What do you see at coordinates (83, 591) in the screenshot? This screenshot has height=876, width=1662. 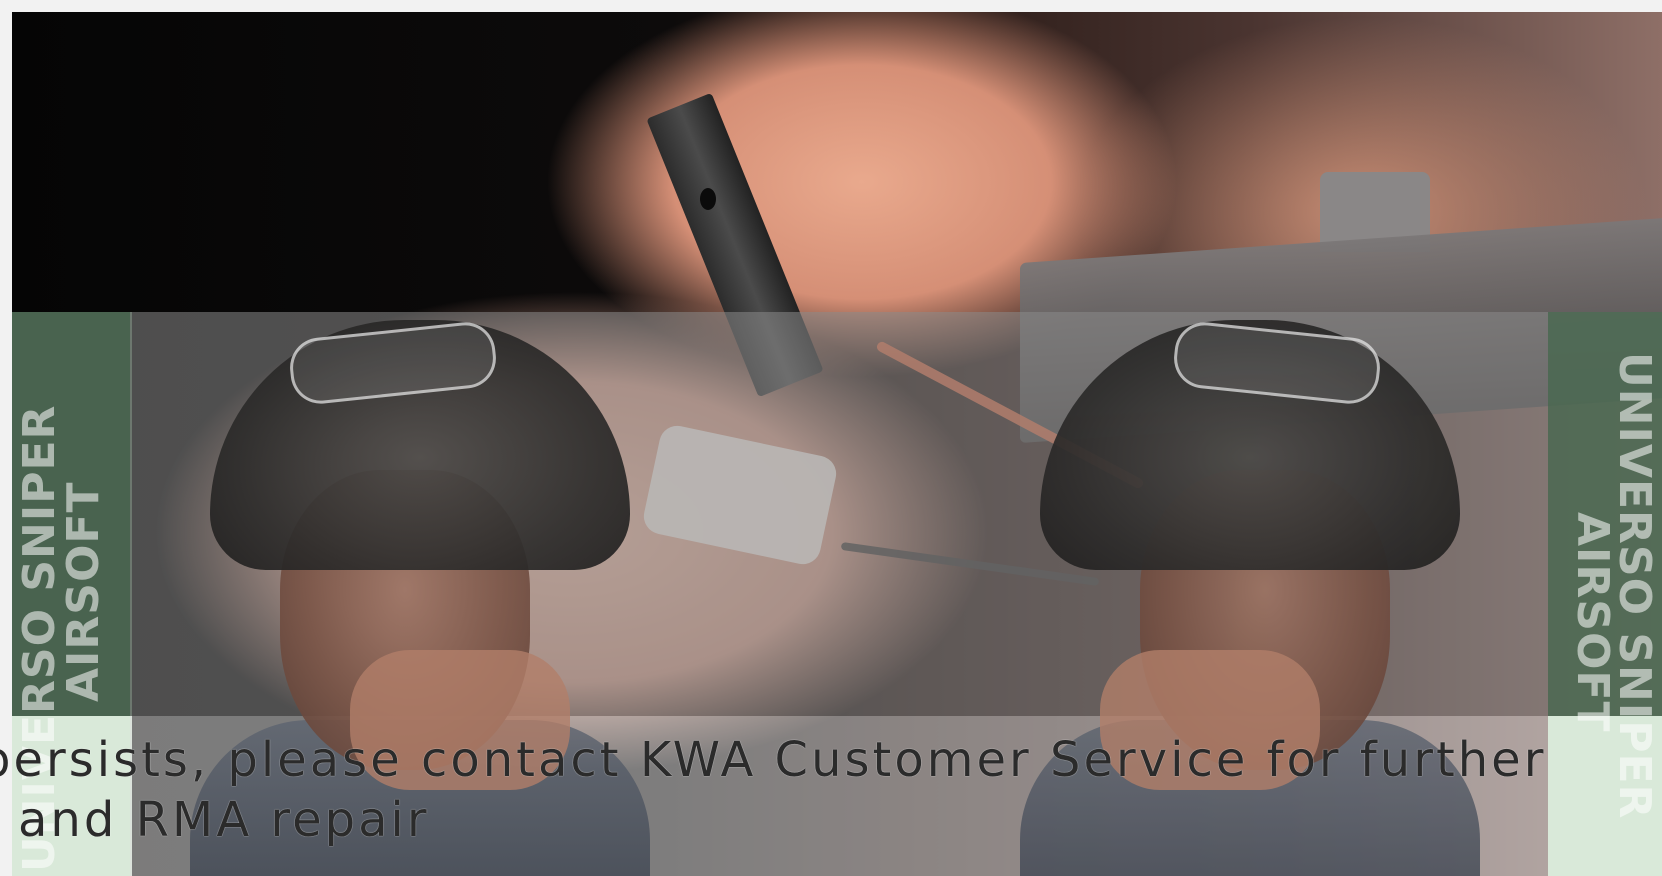 I see `left-vertical-brand-text-2: AIRSOFT` at bounding box center [83, 591].